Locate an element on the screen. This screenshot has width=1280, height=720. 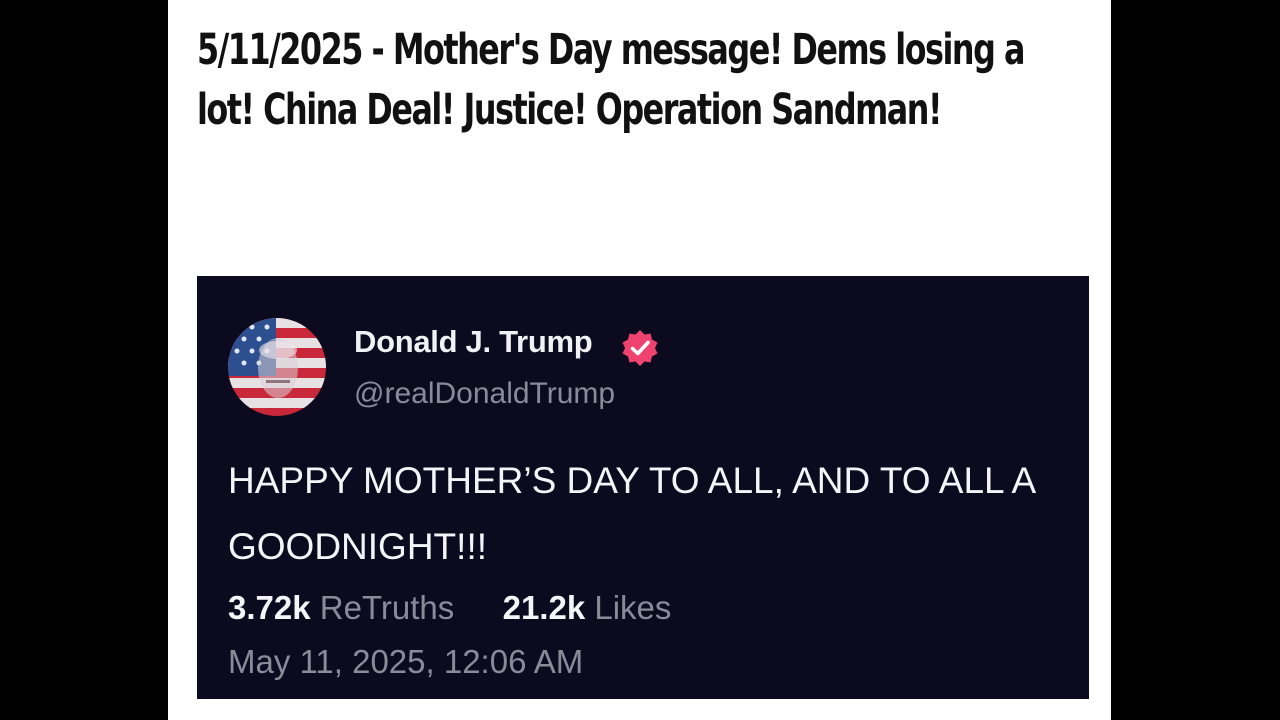
avatar-image is located at coordinates (277, 367).